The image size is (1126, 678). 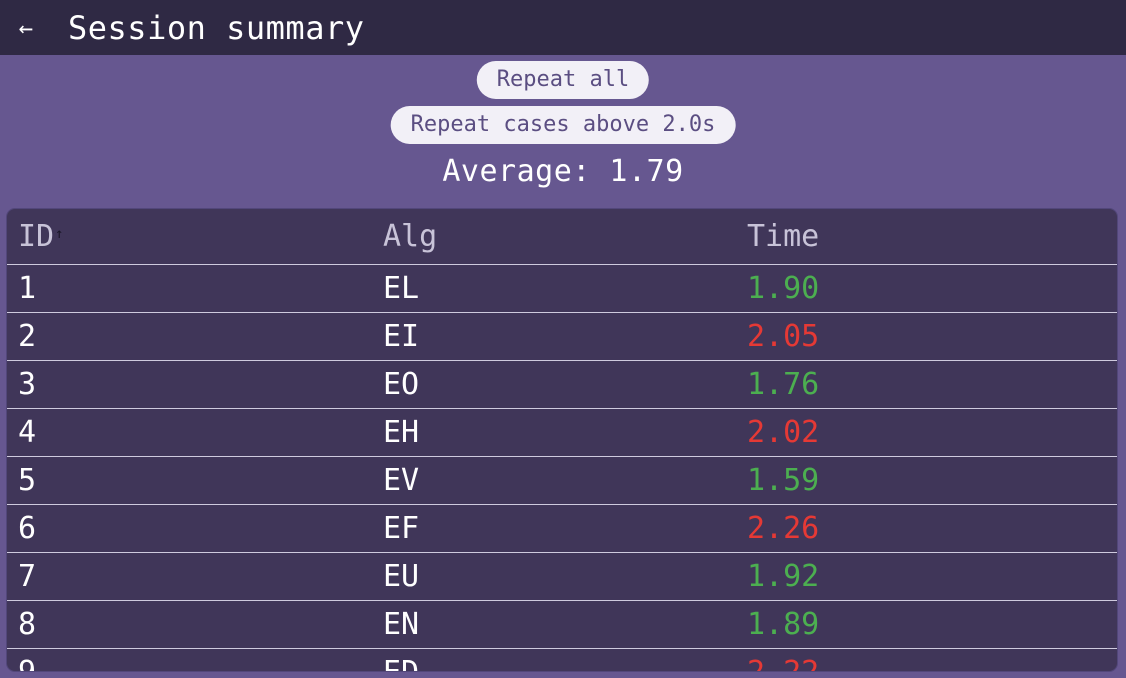 What do you see at coordinates (401, 624) in the screenshot?
I see `cell-alg: EN` at bounding box center [401, 624].